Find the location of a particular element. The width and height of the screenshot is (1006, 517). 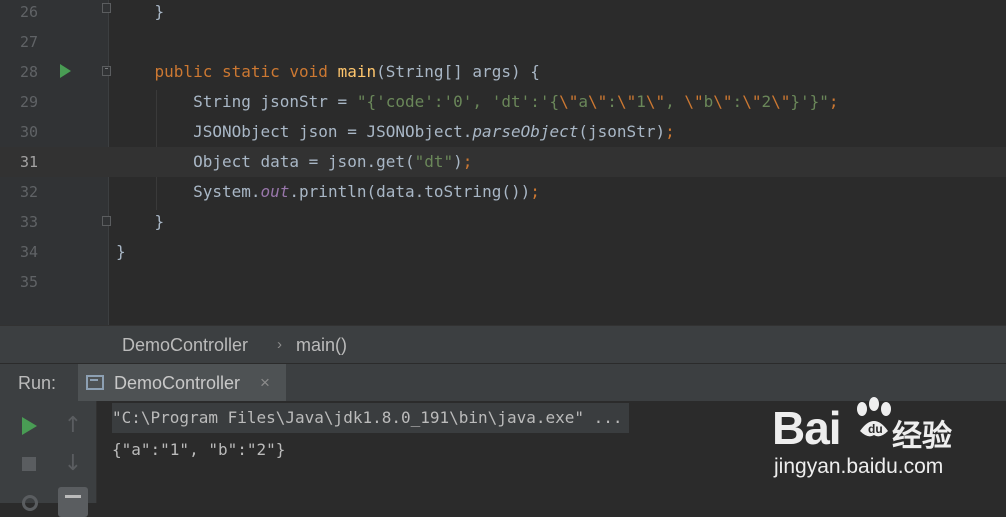

code-text: Object data = json.get("dt"); is located at coordinates (294, 162).